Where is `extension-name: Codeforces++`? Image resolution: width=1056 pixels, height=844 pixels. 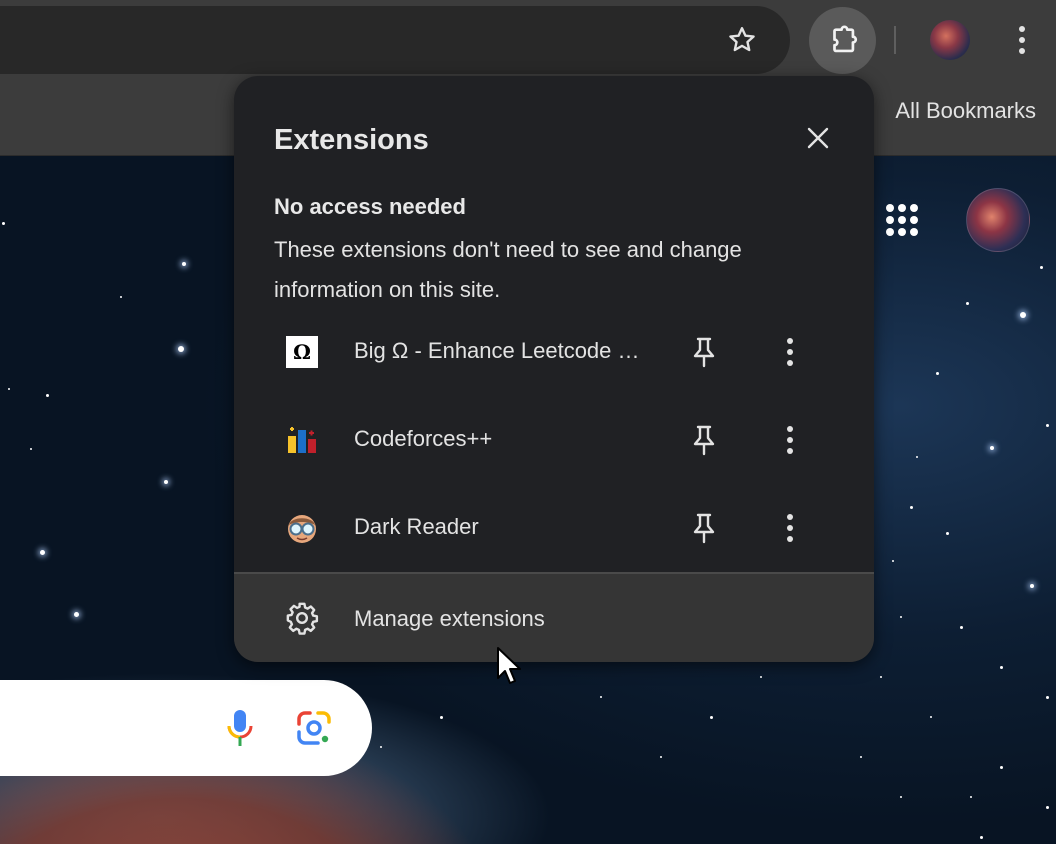
extension-name: Codeforces++ is located at coordinates (502, 439).